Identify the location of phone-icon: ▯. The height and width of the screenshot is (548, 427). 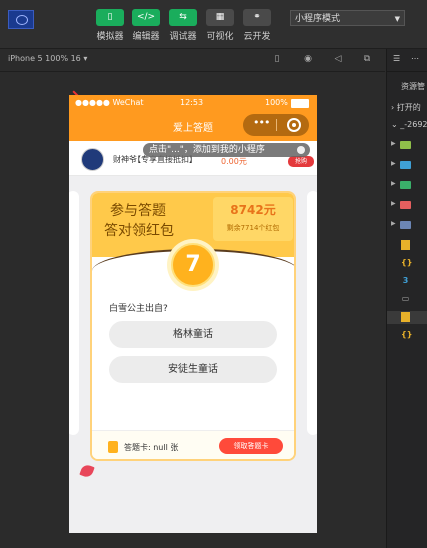
(110, 17).